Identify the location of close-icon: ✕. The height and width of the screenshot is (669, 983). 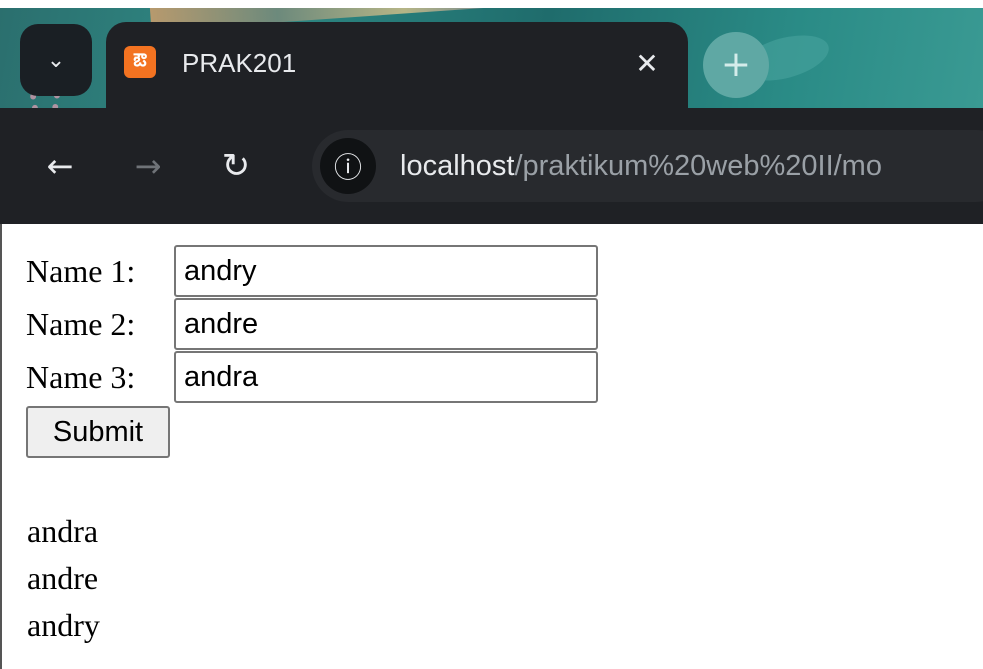
(647, 63).